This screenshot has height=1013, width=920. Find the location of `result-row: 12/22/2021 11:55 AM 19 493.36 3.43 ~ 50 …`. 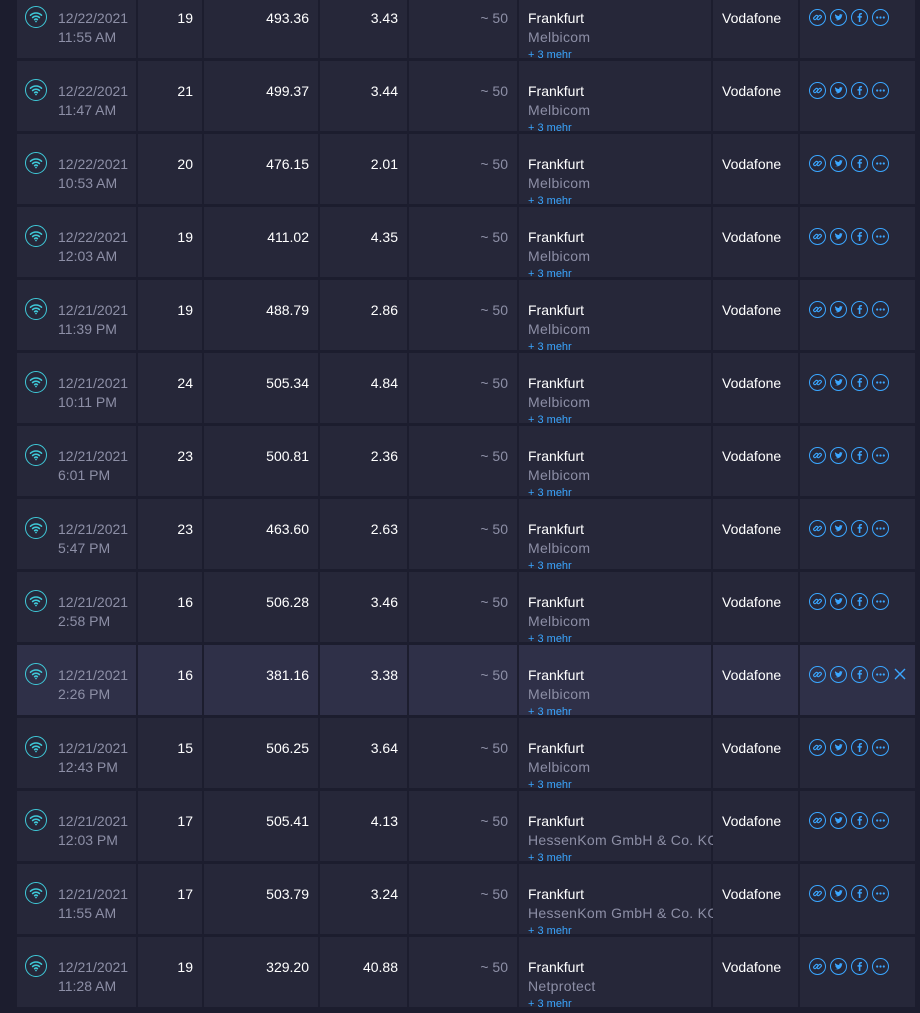

result-row: 12/22/2021 11:55 AM 19 493.36 3.43 ~ 50 … is located at coordinates (460, 30).